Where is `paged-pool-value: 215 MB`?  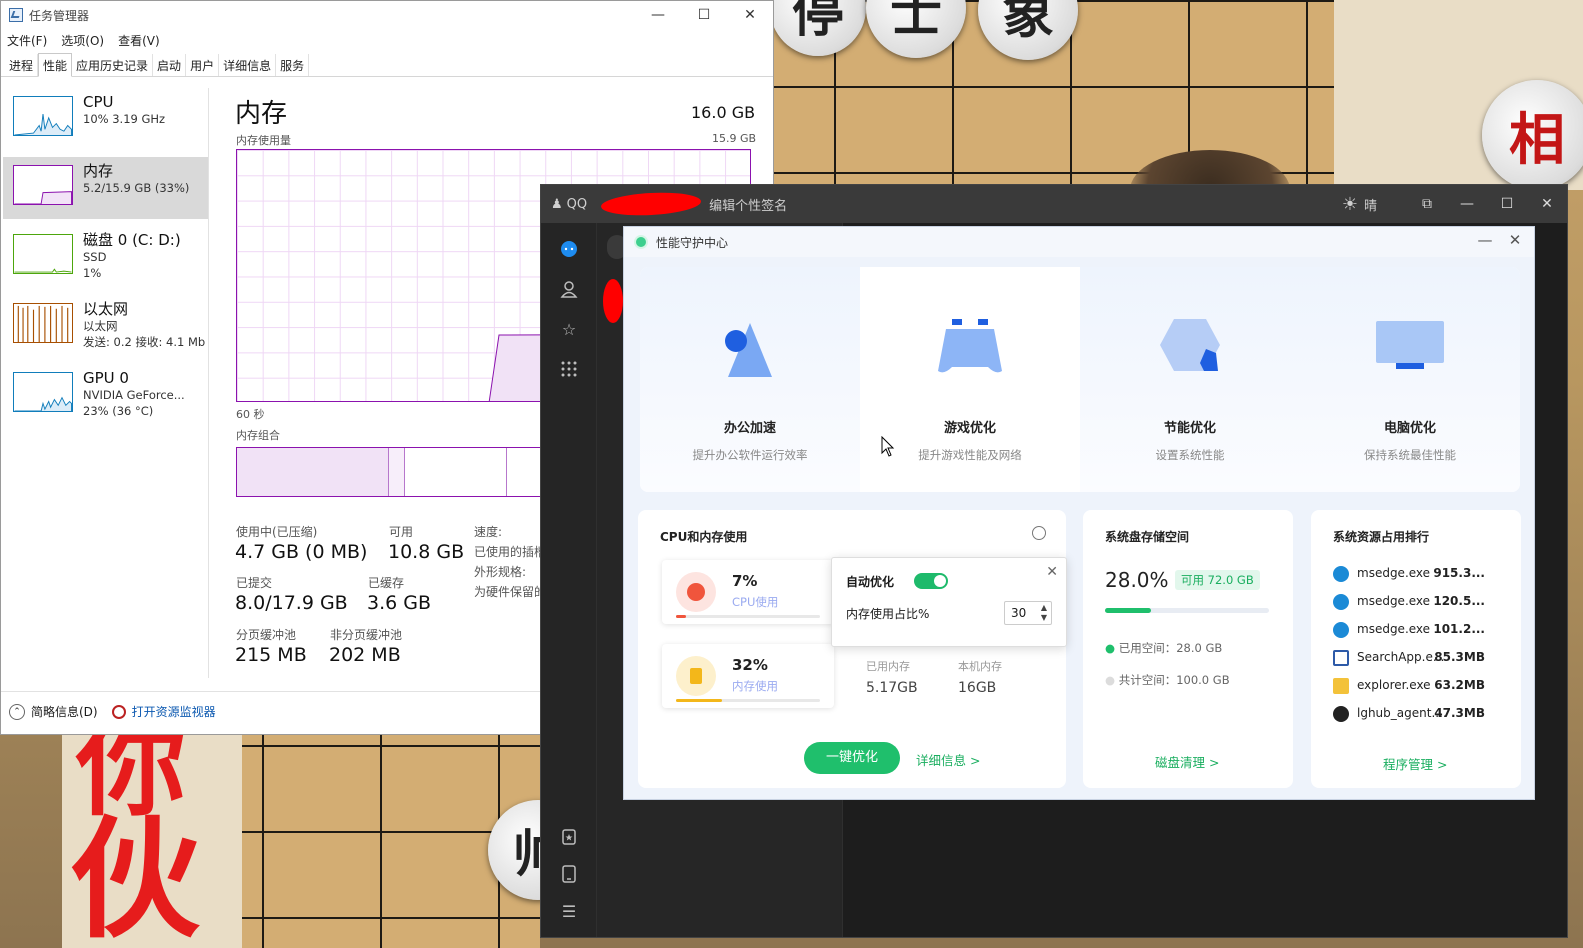 paged-pool-value: 215 MB is located at coordinates (271, 655).